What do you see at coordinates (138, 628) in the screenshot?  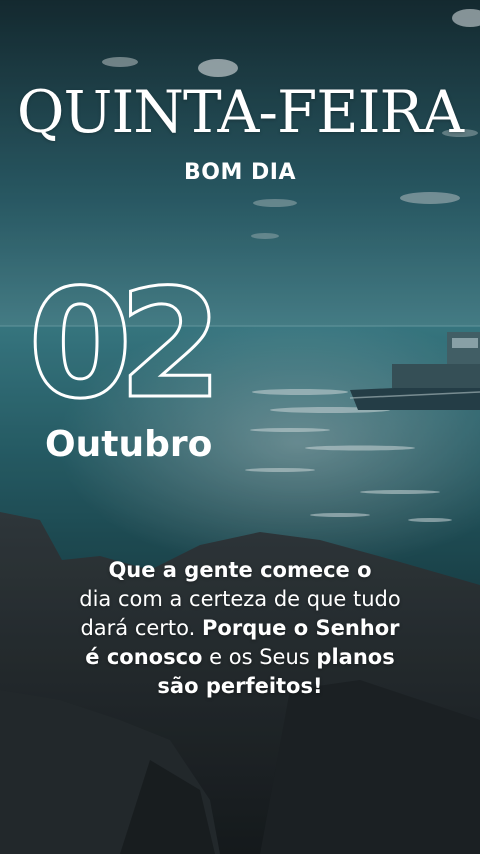 I see `quote-line-3a: dará certo.` at bounding box center [138, 628].